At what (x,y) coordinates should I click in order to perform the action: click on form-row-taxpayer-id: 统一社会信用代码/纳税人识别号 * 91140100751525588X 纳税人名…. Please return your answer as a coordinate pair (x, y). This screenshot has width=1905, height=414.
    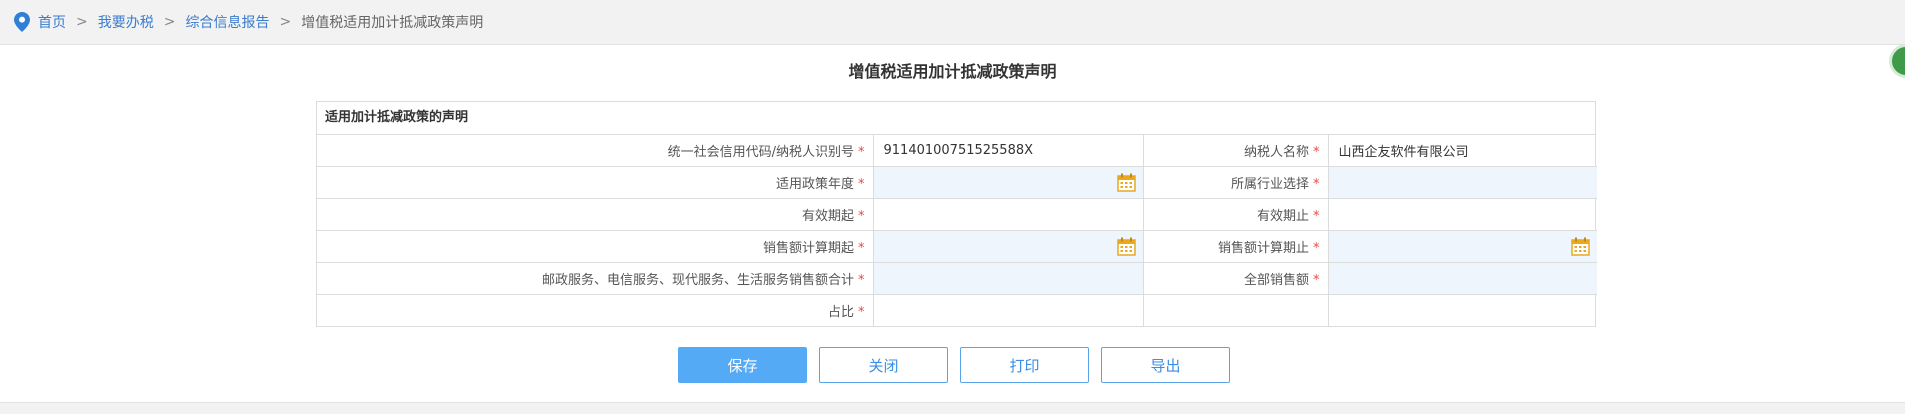
    Looking at the image, I should click on (957, 151).